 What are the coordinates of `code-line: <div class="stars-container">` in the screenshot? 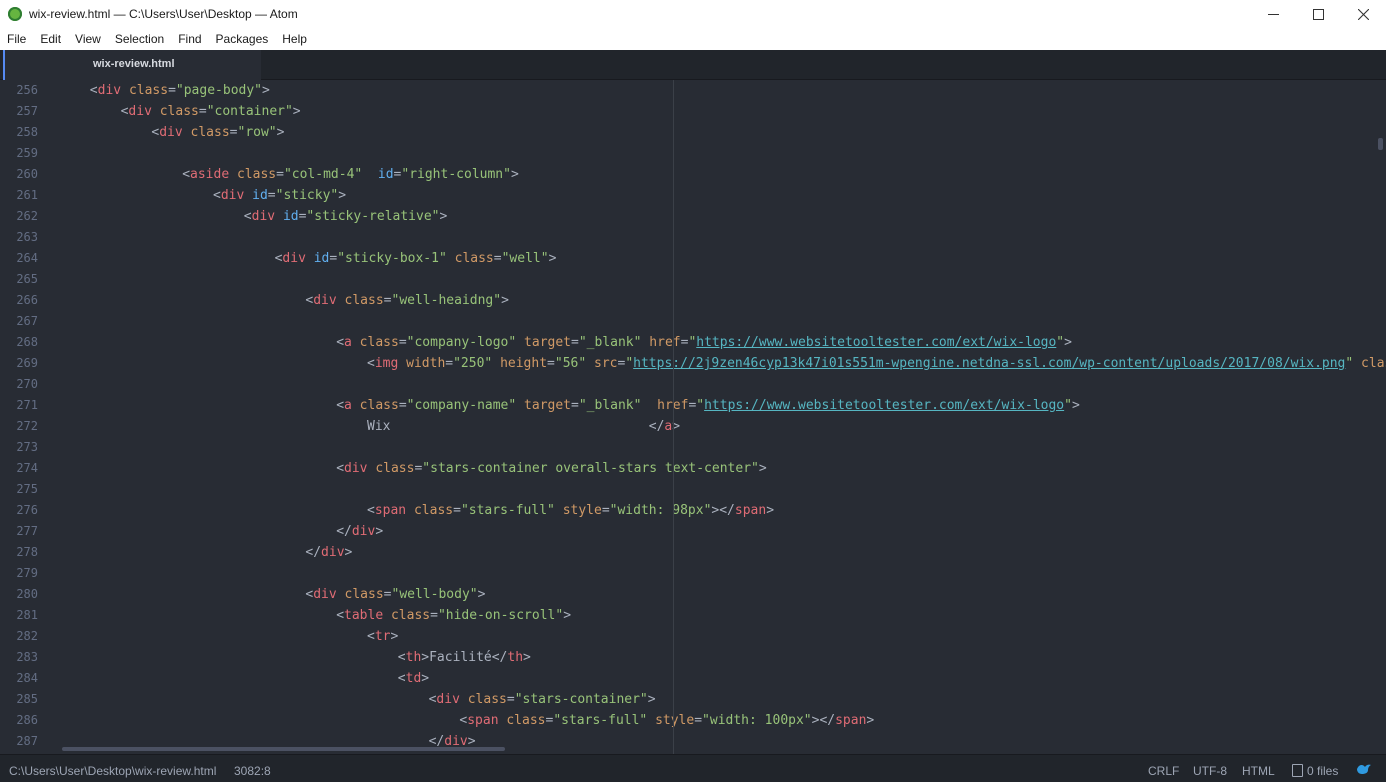 It's located at (542, 699).